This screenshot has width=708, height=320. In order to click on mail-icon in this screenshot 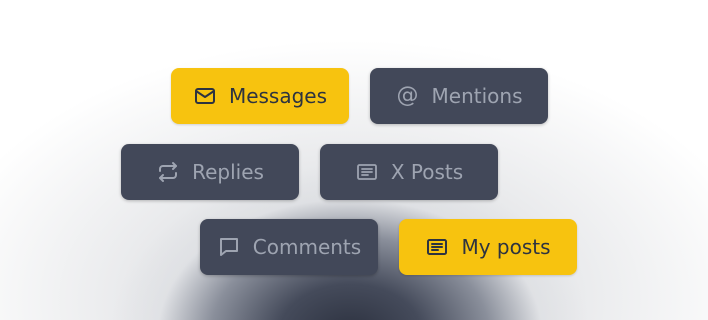, I will do `click(205, 96)`.